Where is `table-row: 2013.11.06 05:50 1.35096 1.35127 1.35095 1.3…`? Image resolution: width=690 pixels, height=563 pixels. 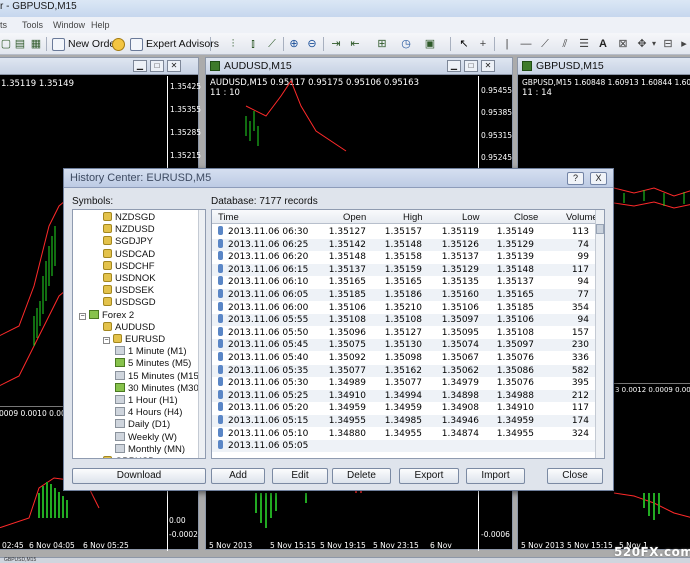
table-row: 2013.11.06 05:50 1.35096 1.35127 1.35095 1.3… is located at coordinates (403, 332).